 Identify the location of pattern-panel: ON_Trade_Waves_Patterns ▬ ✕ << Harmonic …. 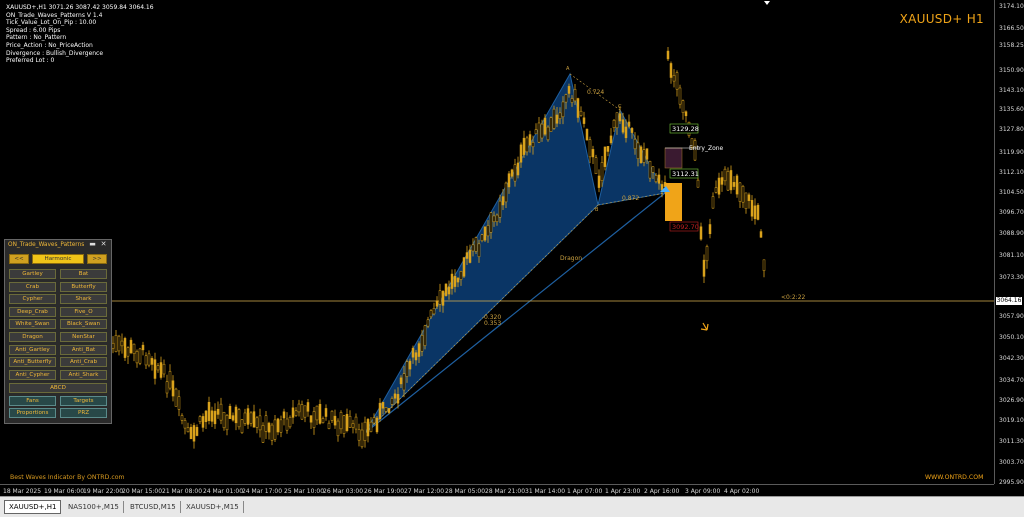
(58, 331).